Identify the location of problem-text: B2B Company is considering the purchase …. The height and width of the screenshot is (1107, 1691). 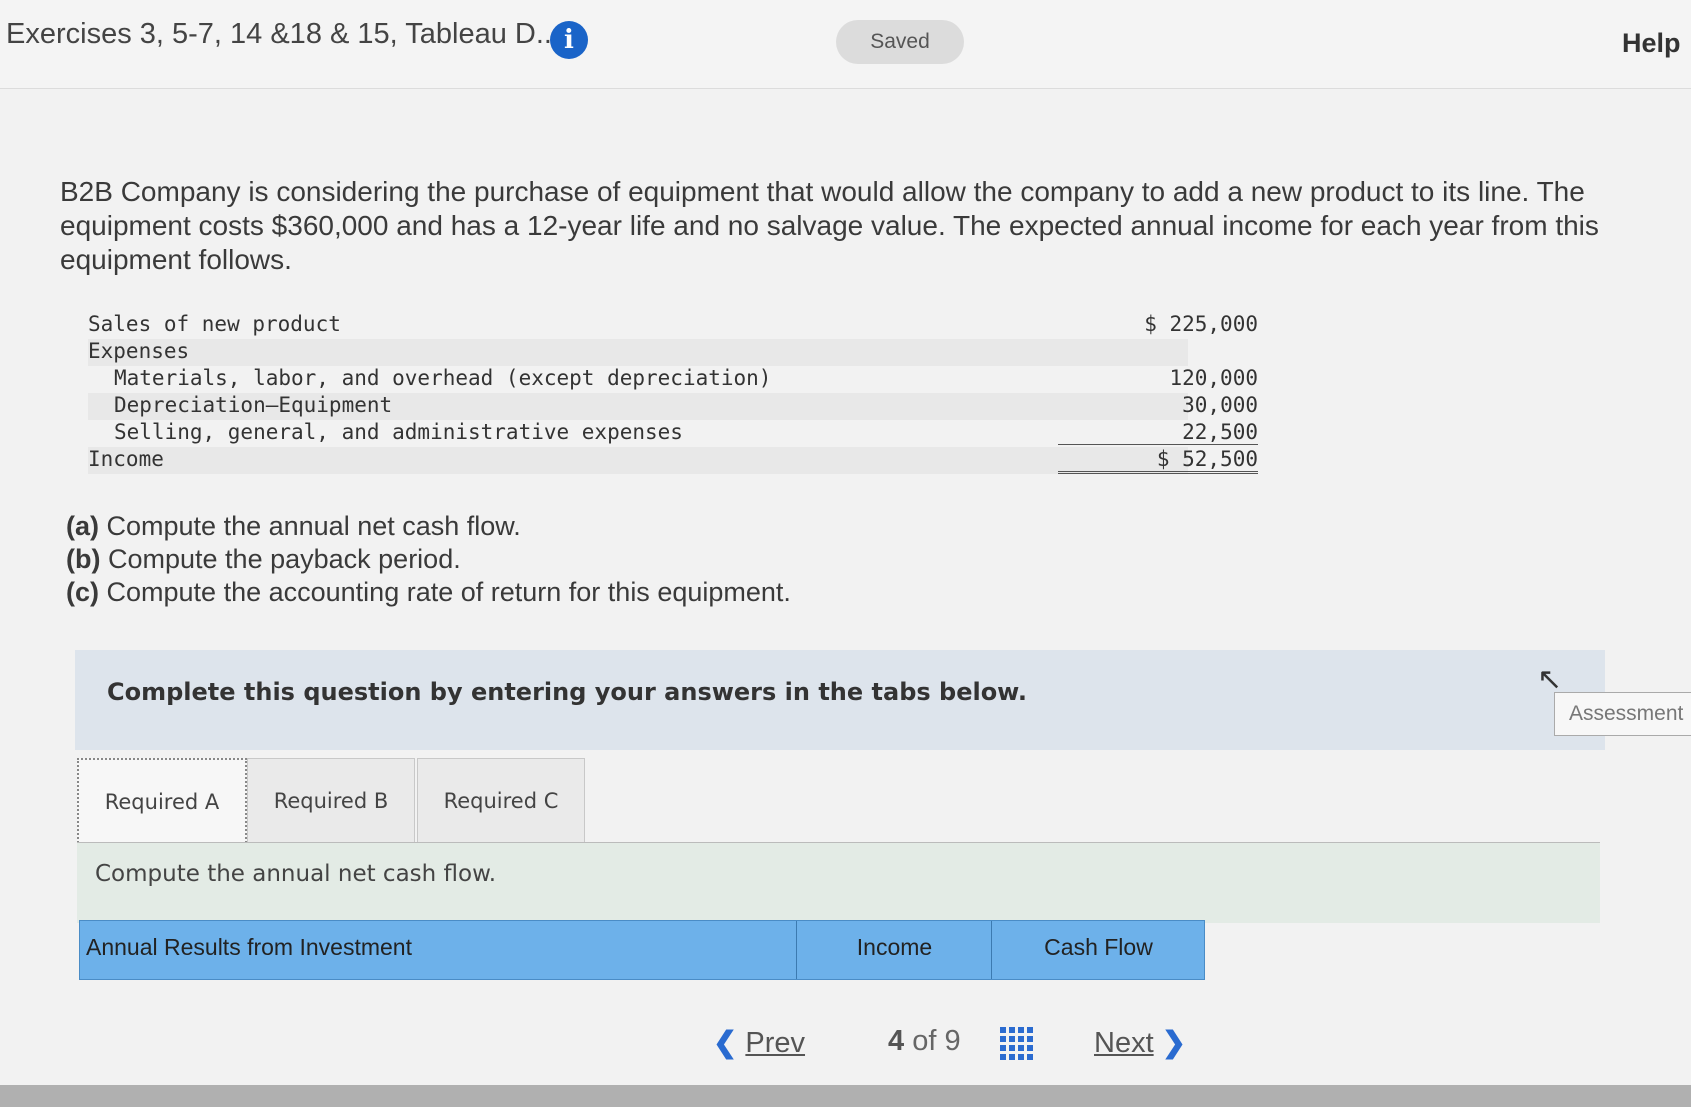
(829, 225).